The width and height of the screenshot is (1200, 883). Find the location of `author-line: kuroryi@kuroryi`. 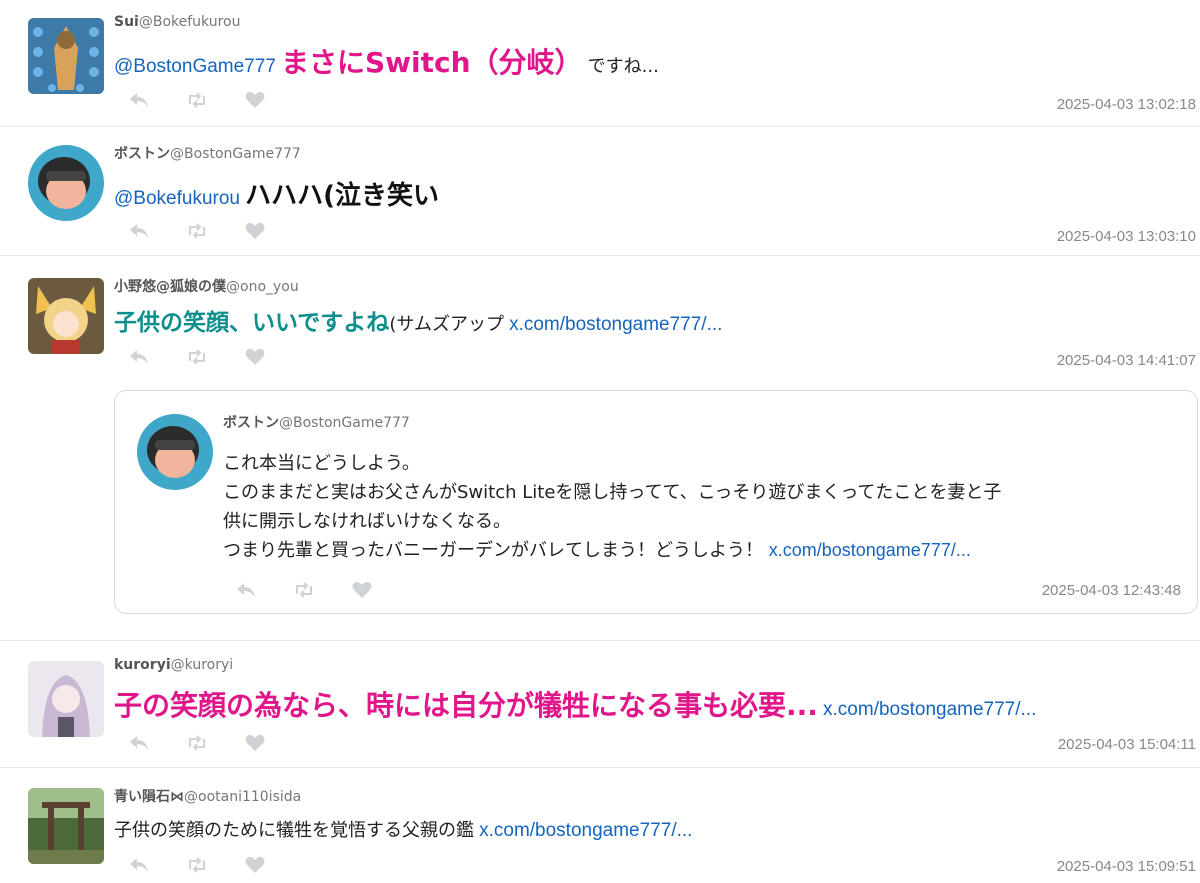

author-line: kuroryi@kuroryi is located at coordinates (173, 665).